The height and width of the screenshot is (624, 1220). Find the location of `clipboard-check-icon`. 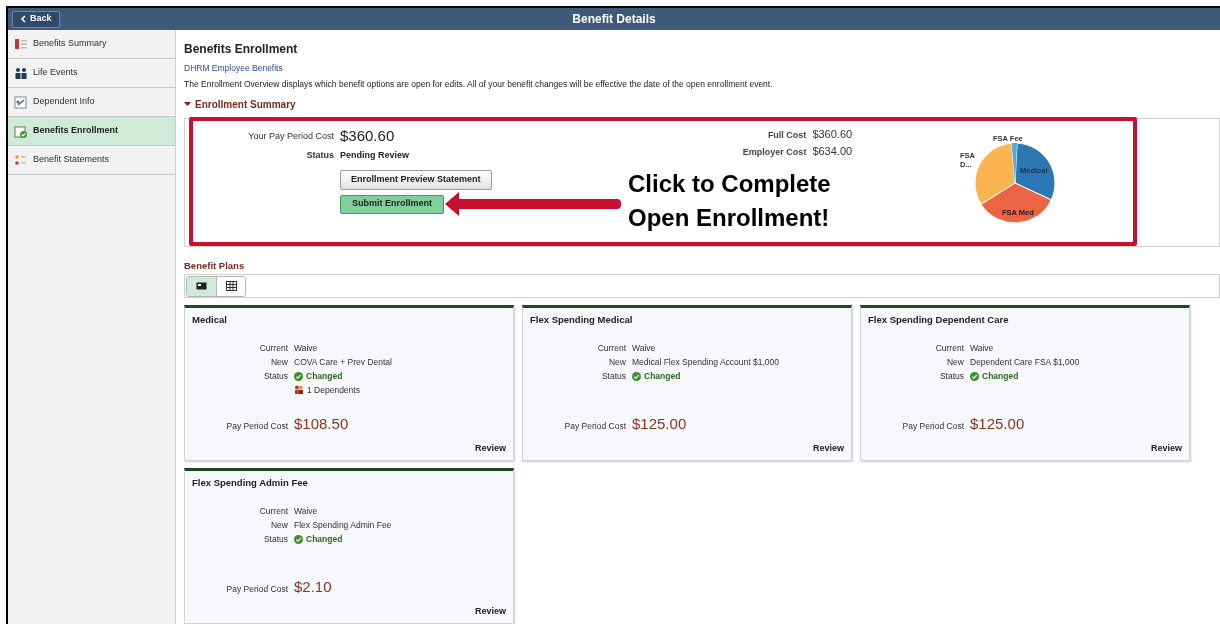

clipboard-check-icon is located at coordinates (20, 131).